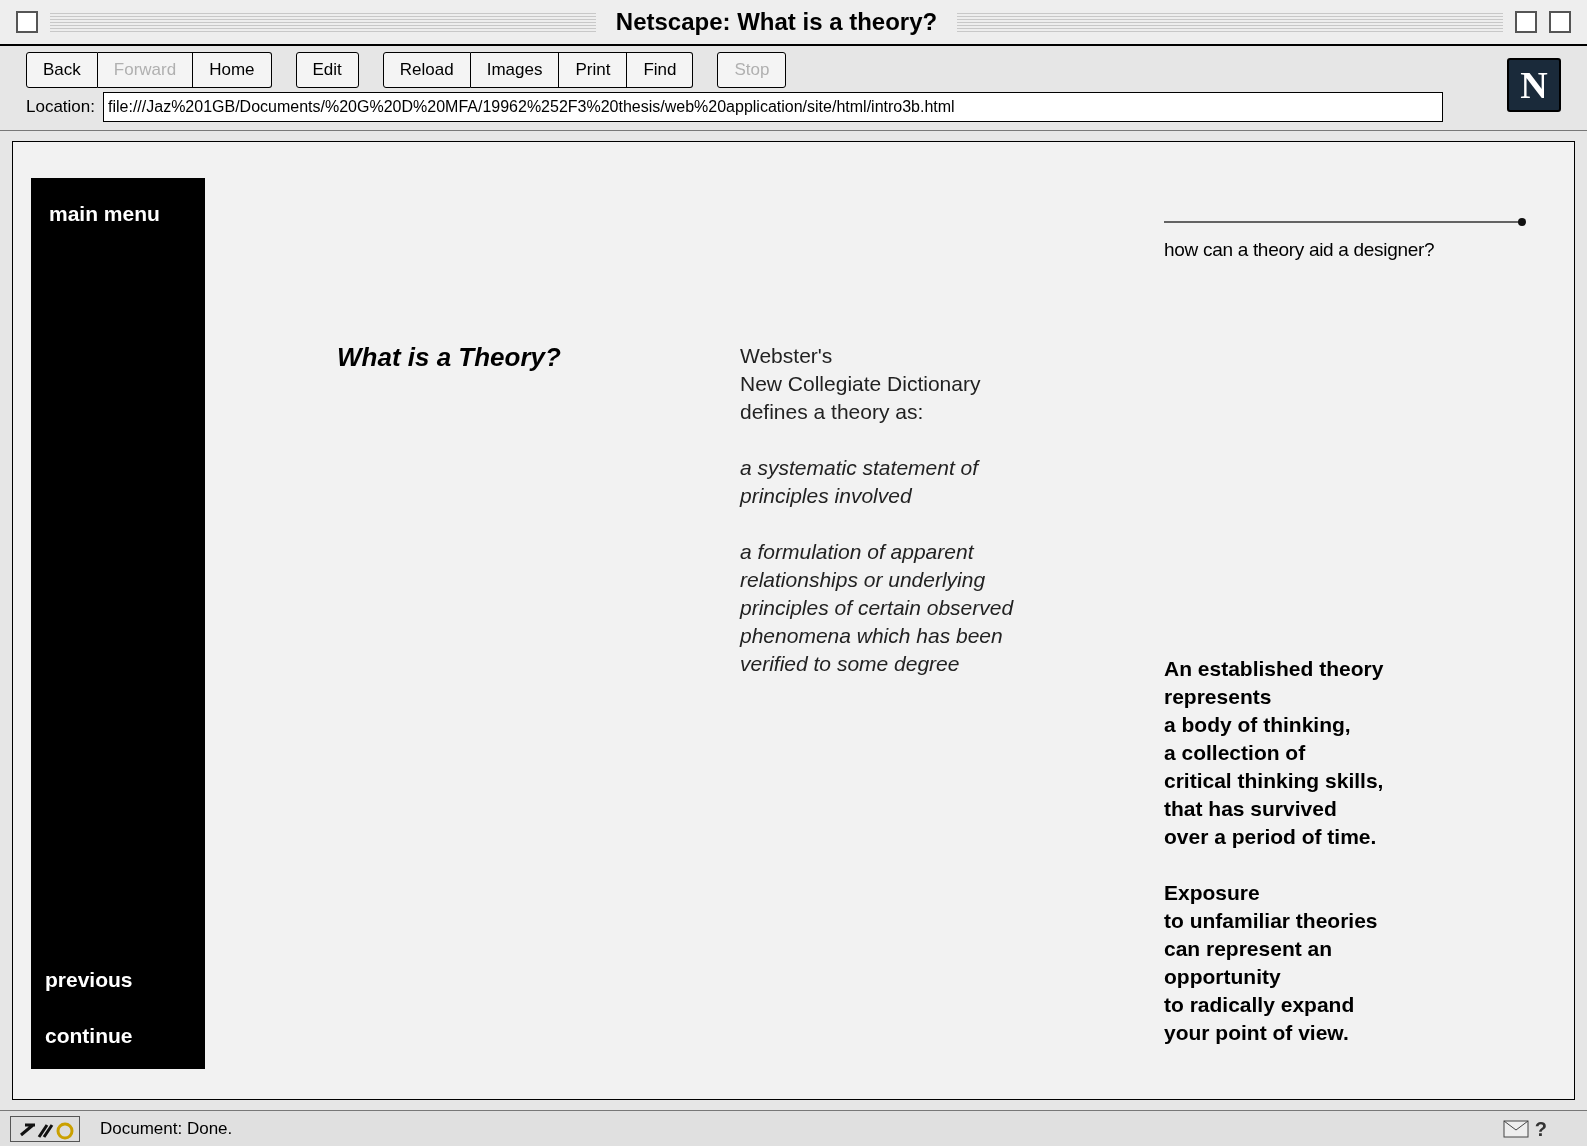 The height and width of the screenshot is (1146, 1587). What do you see at coordinates (120, 214) in the screenshot?
I see `main-menu-link: main menu` at bounding box center [120, 214].